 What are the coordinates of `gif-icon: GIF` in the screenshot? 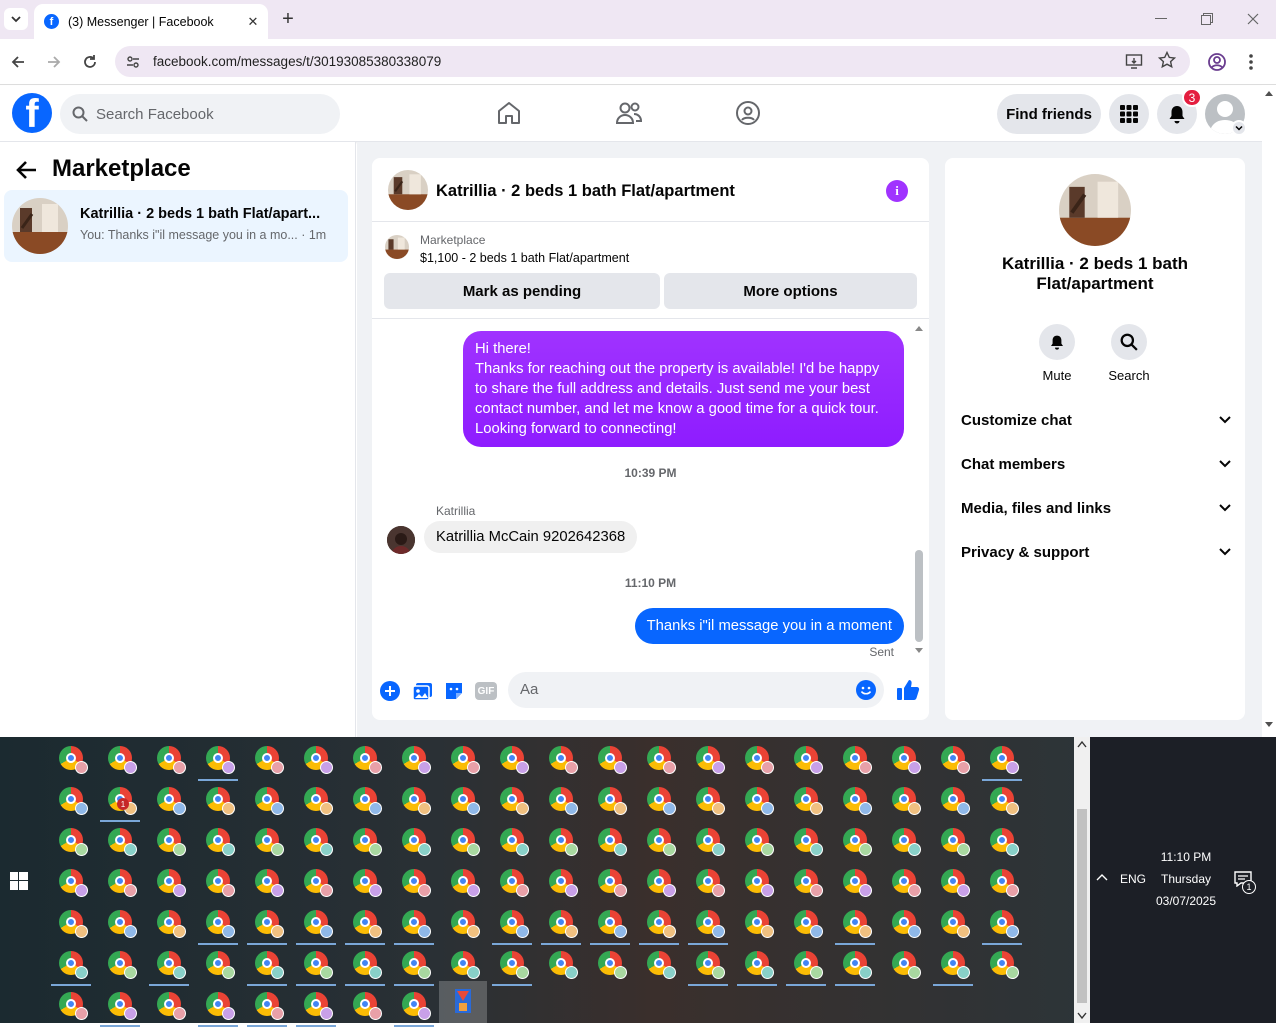 It's located at (486, 691).